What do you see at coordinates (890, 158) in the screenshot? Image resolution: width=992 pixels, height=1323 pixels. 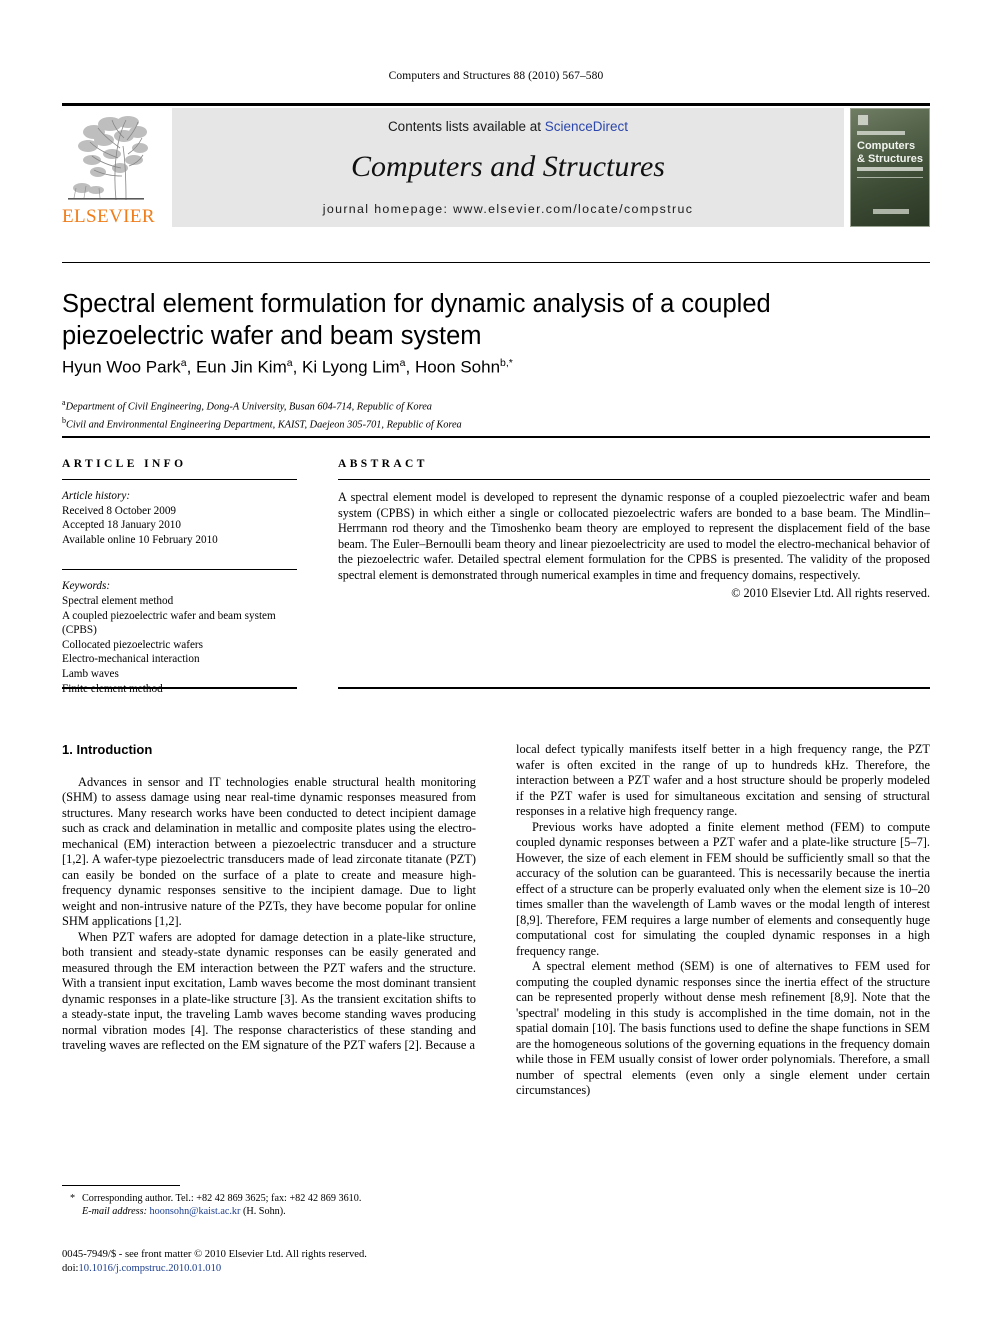 I see `cover-title-line2: & Structures` at bounding box center [890, 158].